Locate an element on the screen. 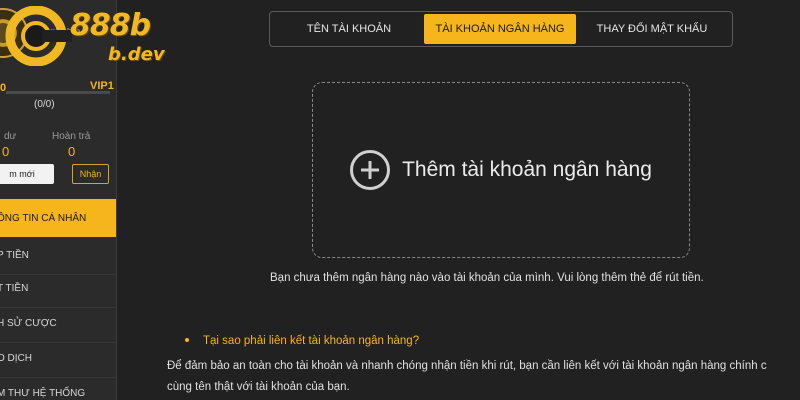 Image resolution: width=800 pixels, height=400 pixels. sidebar-item-label: P TIỀN is located at coordinates (14, 255).